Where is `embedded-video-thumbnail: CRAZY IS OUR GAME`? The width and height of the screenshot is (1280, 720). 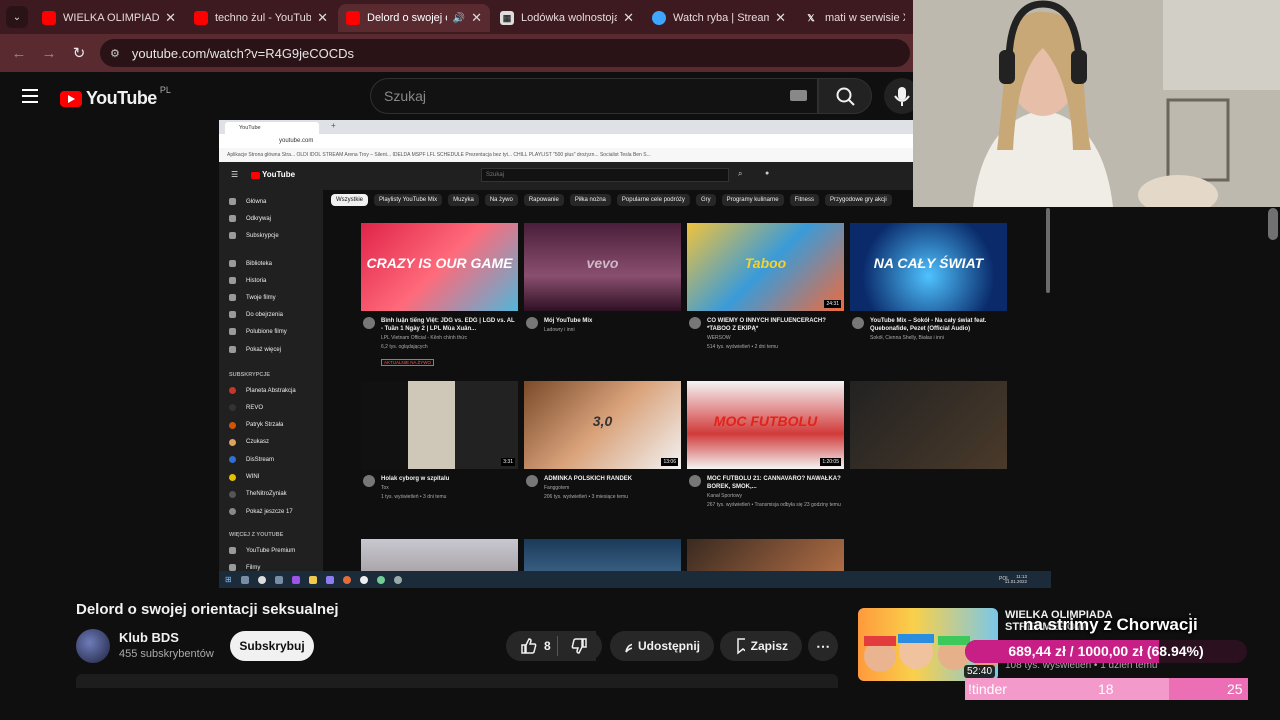
embedded-video-thumbnail: CRAZY IS OUR GAME is located at coordinates (439, 267).